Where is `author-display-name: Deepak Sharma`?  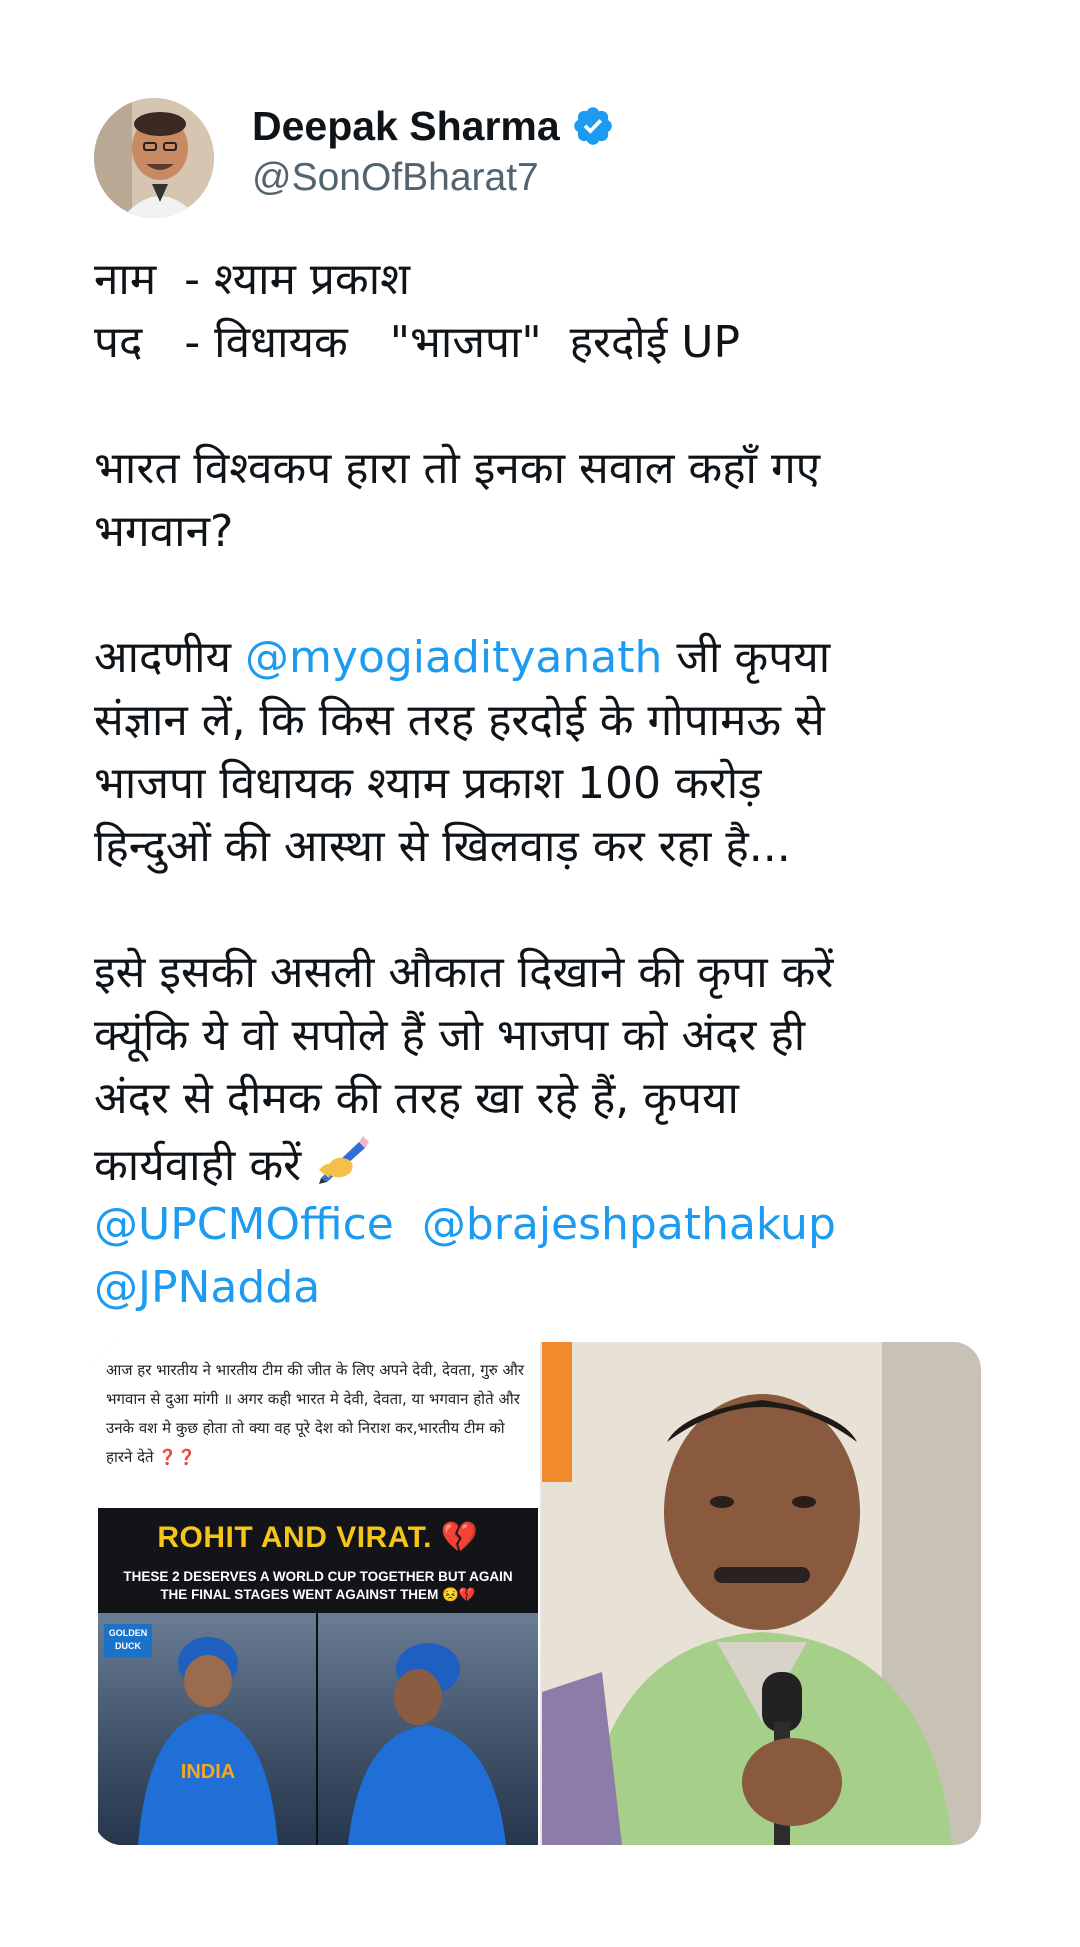
author-display-name: Deepak Sharma is located at coordinates (406, 126).